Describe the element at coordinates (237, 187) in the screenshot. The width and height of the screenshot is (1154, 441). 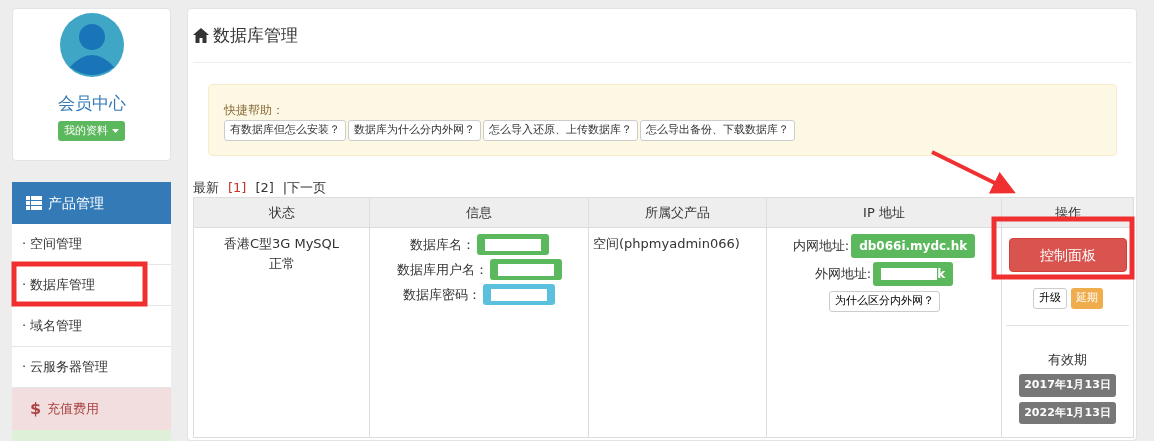
I see `page-link: [1]` at that location.